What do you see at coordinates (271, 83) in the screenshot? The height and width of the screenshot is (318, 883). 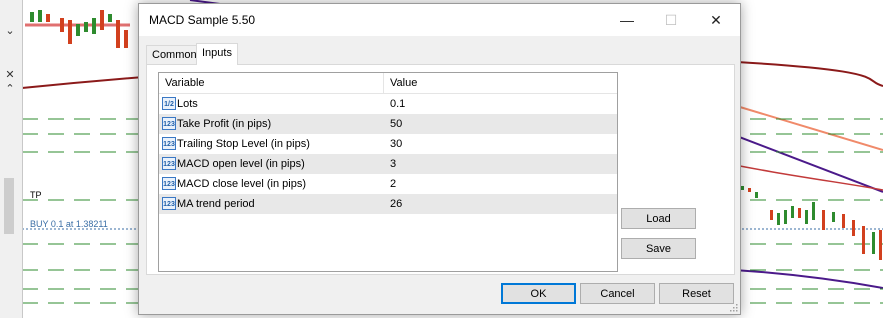 I see `column-header-variable: Variable` at bounding box center [271, 83].